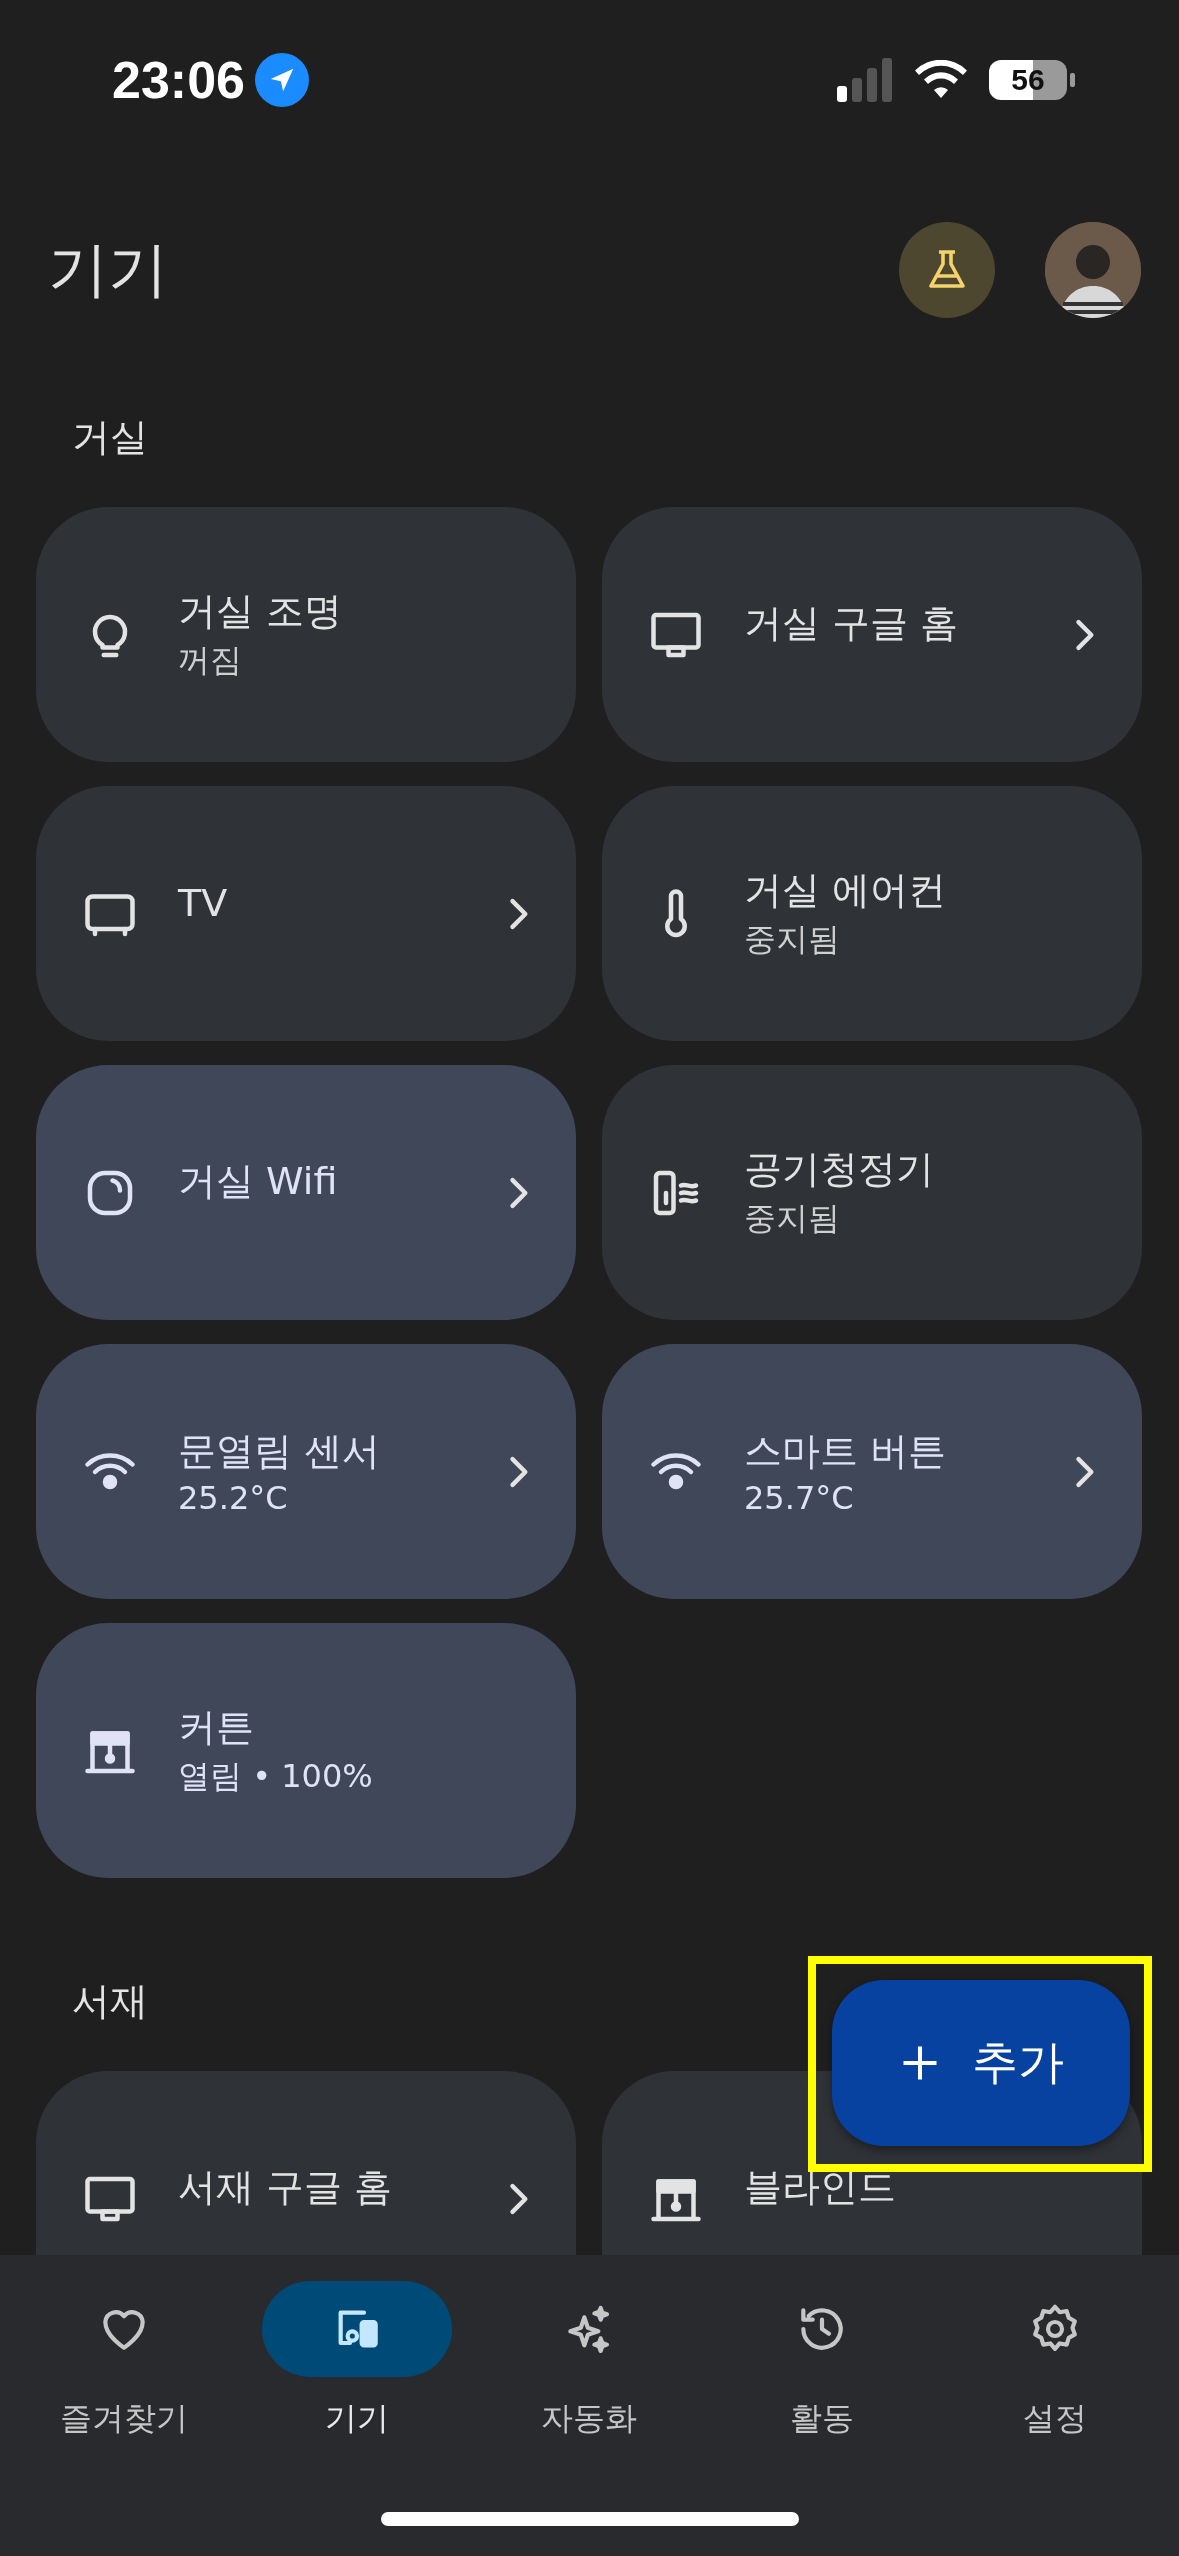 Image resolution: width=1179 pixels, height=2556 pixels. What do you see at coordinates (1028, 80) in the screenshot?
I see `battery-level: 56` at bounding box center [1028, 80].